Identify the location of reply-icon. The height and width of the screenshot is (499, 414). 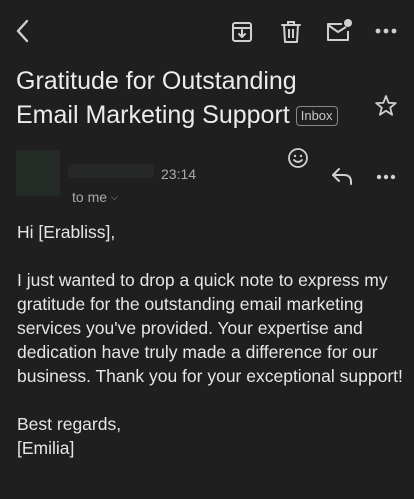
(342, 176).